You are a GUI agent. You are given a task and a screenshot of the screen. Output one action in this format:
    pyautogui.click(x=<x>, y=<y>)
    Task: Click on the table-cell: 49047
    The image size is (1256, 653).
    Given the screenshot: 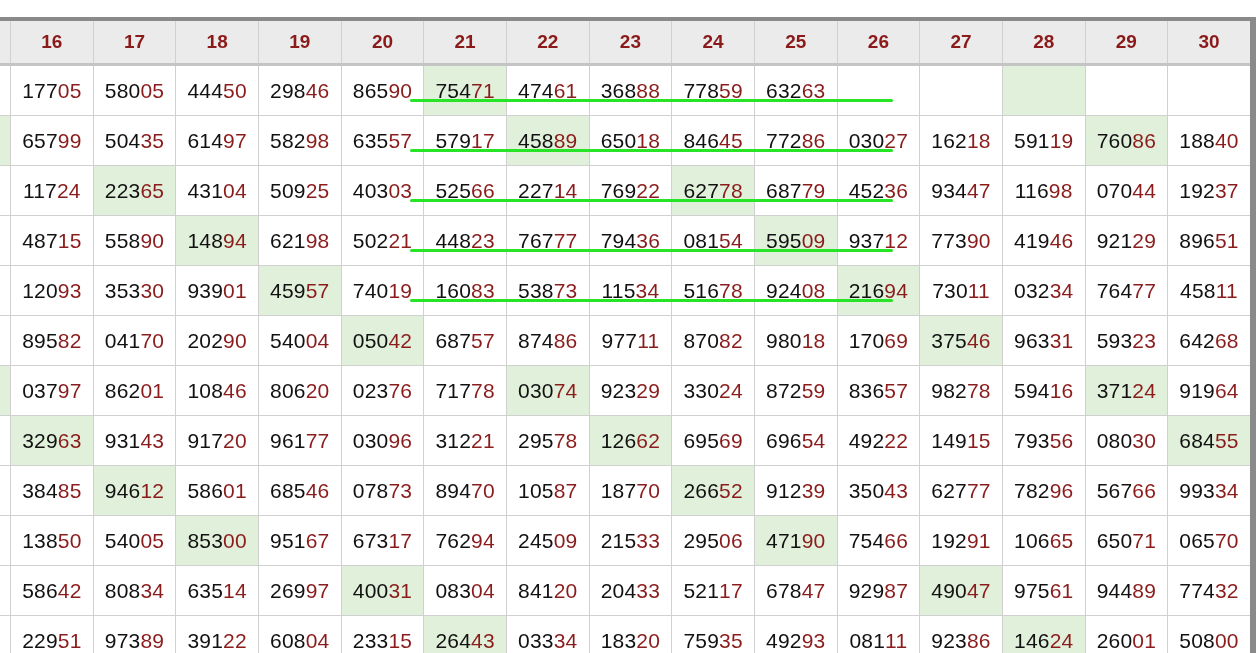 What is the action you would take?
    pyautogui.click(x=960, y=590)
    